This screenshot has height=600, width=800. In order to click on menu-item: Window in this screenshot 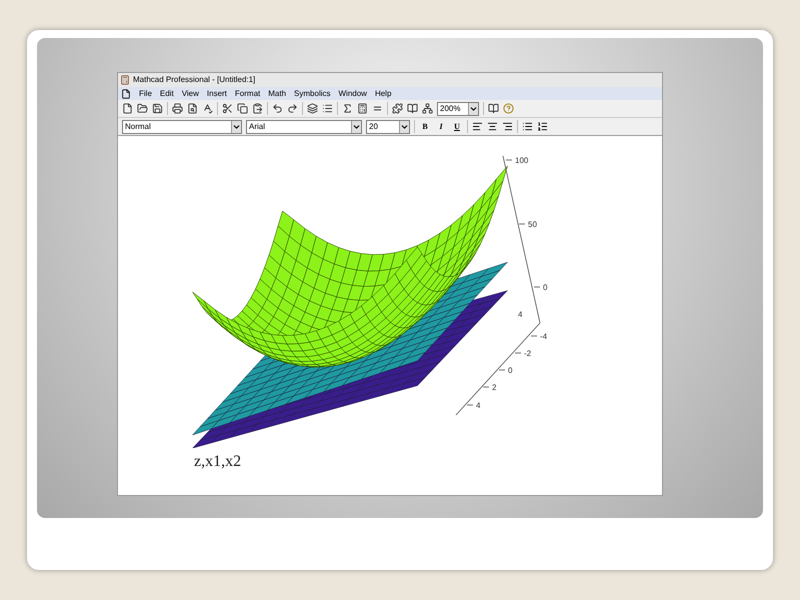, I will do `click(352, 94)`.